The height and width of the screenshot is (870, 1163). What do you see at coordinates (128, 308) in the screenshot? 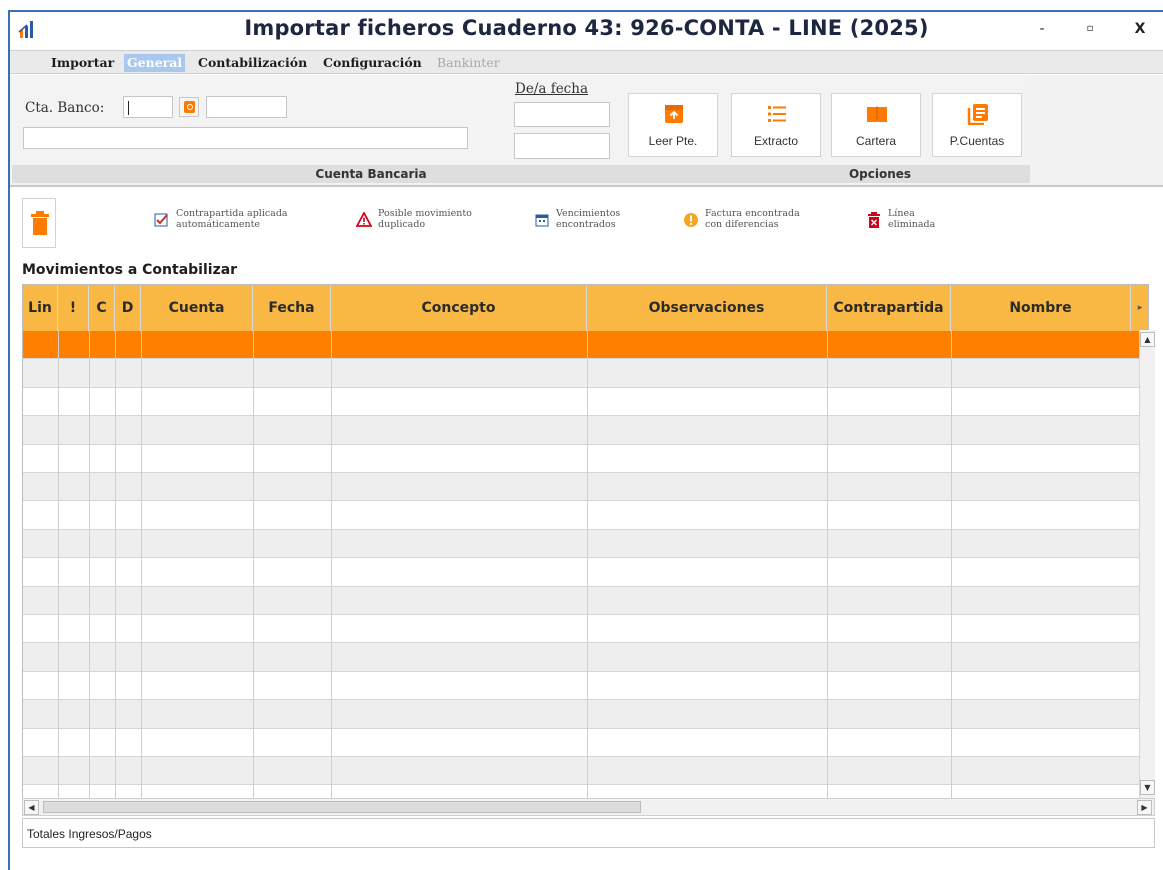
I see `column-header-d: D` at bounding box center [128, 308].